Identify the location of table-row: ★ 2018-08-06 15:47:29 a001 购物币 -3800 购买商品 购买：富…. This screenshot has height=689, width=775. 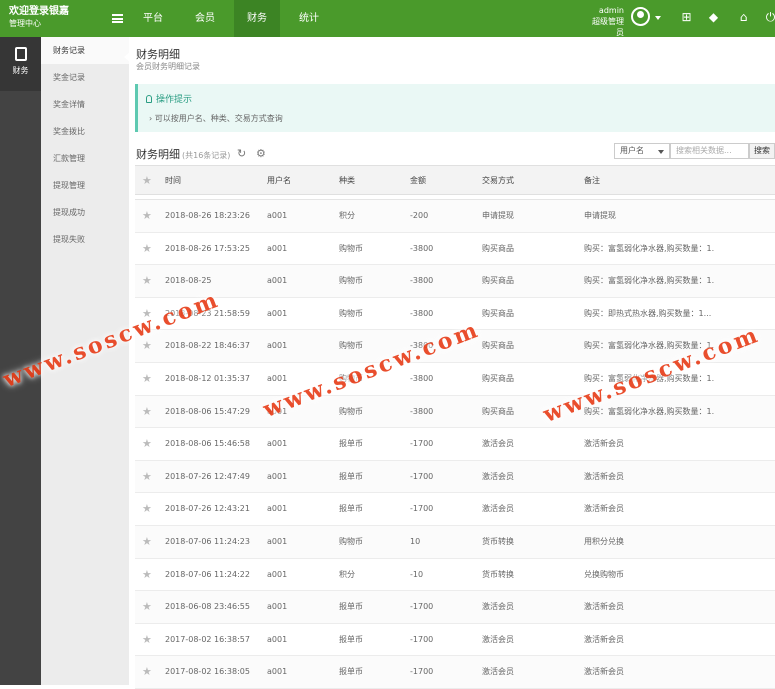
(455, 412).